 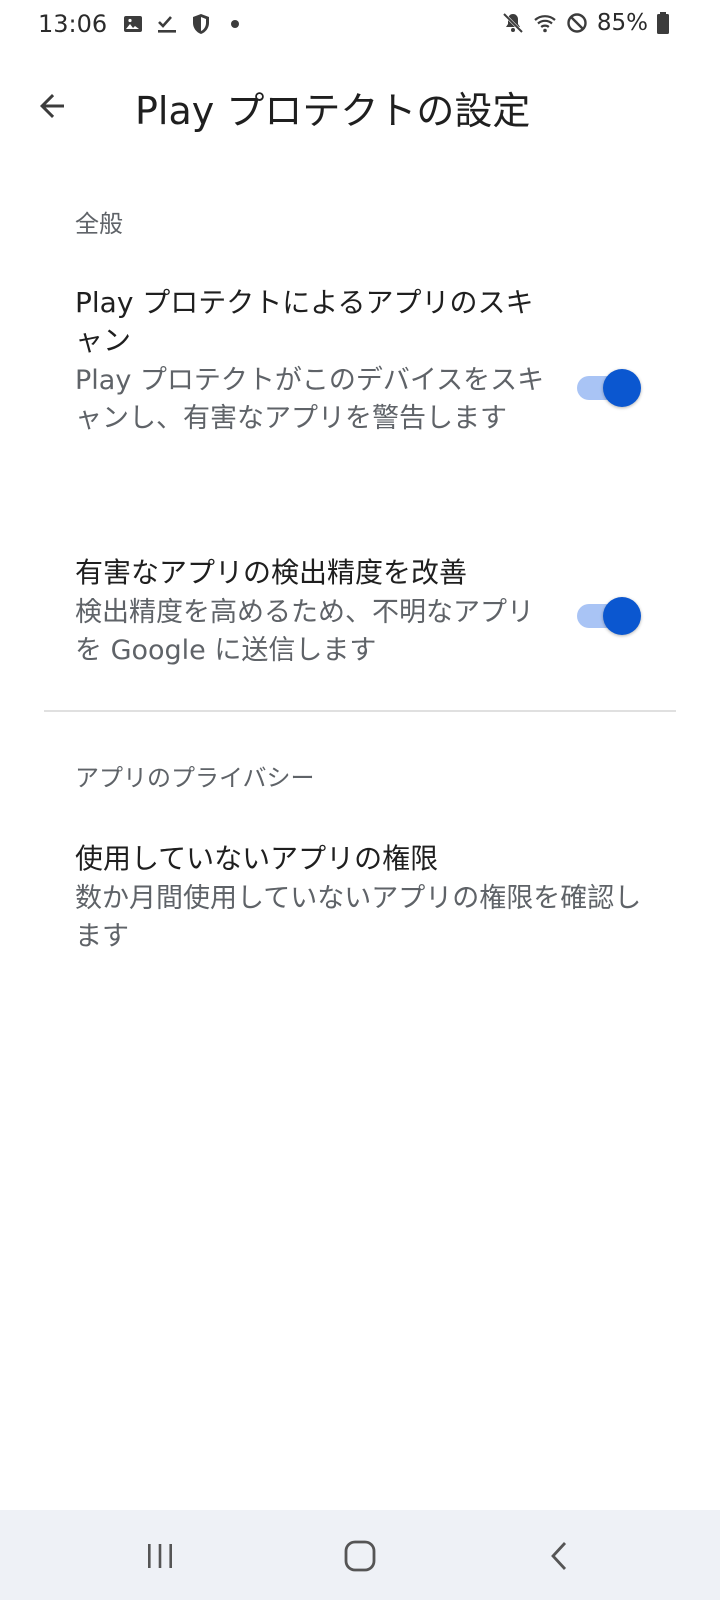 I want to click on checklist-icon, so click(x=167, y=24).